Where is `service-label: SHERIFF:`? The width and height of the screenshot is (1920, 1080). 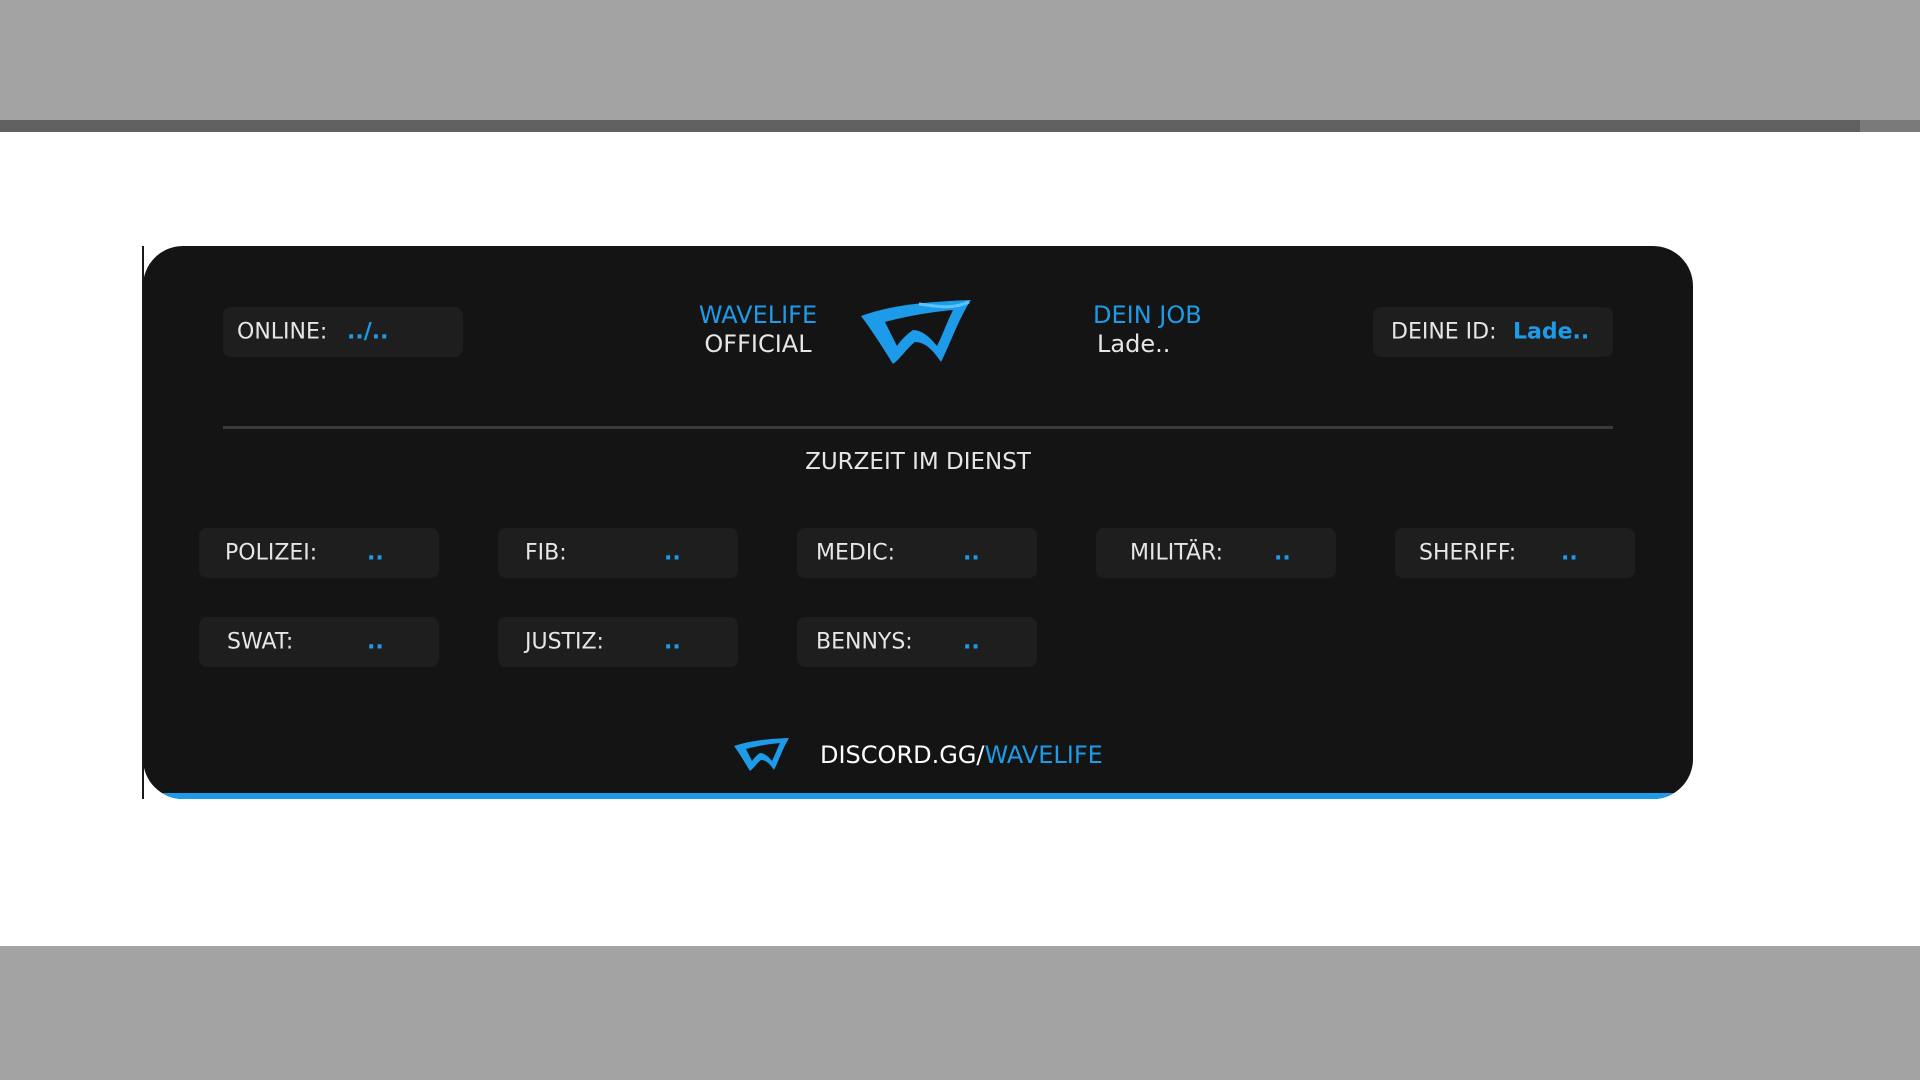
service-label: SHERIFF: is located at coordinates (1468, 553).